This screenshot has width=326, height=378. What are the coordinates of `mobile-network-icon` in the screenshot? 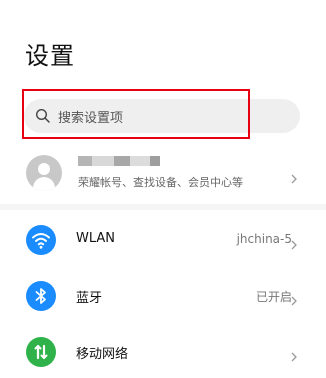 It's located at (41, 352).